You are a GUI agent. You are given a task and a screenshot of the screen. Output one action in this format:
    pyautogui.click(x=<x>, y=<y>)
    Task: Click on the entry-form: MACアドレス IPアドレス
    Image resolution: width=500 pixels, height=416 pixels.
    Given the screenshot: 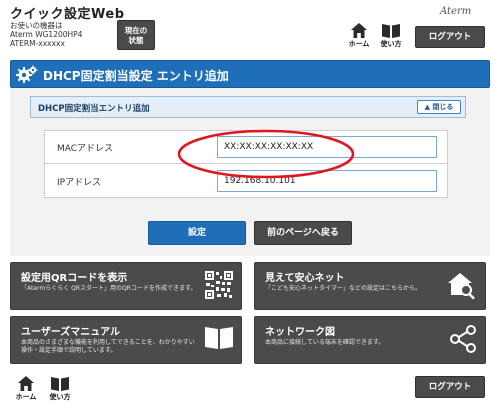 What is the action you would take?
    pyautogui.click(x=246, y=164)
    